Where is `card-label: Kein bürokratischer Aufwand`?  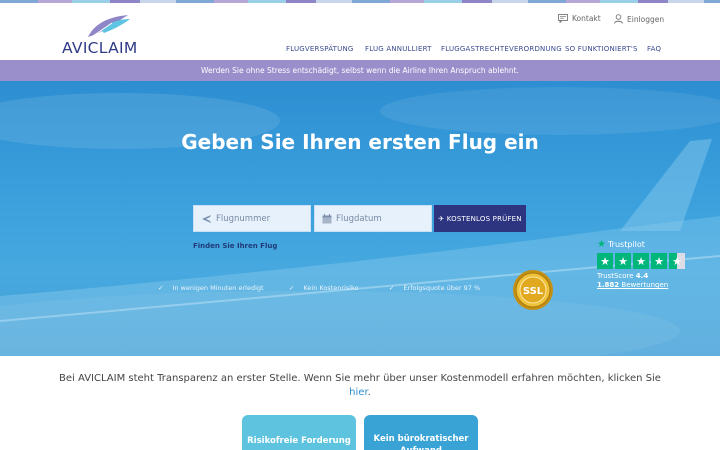
card-label: Kein bürokratischer Aufwand is located at coordinates (421, 442).